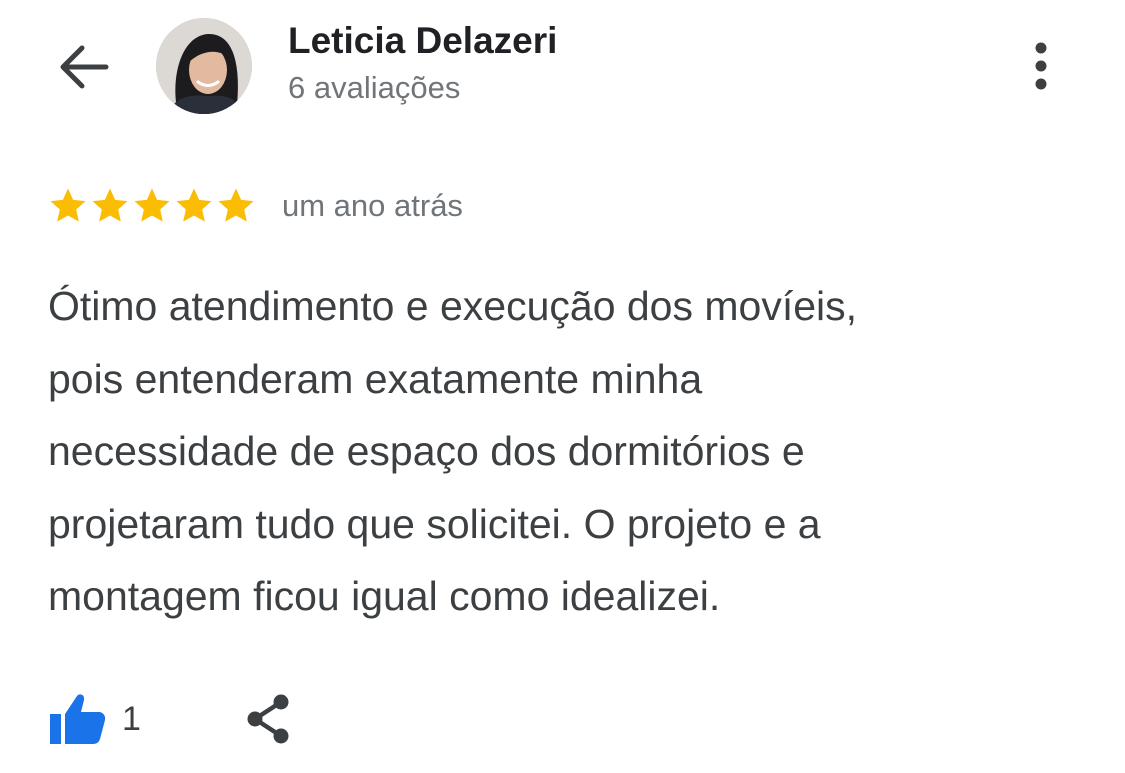 This screenshot has width=1125, height=773. What do you see at coordinates (171, 719) in the screenshot?
I see `review-actions: 1` at bounding box center [171, 719].